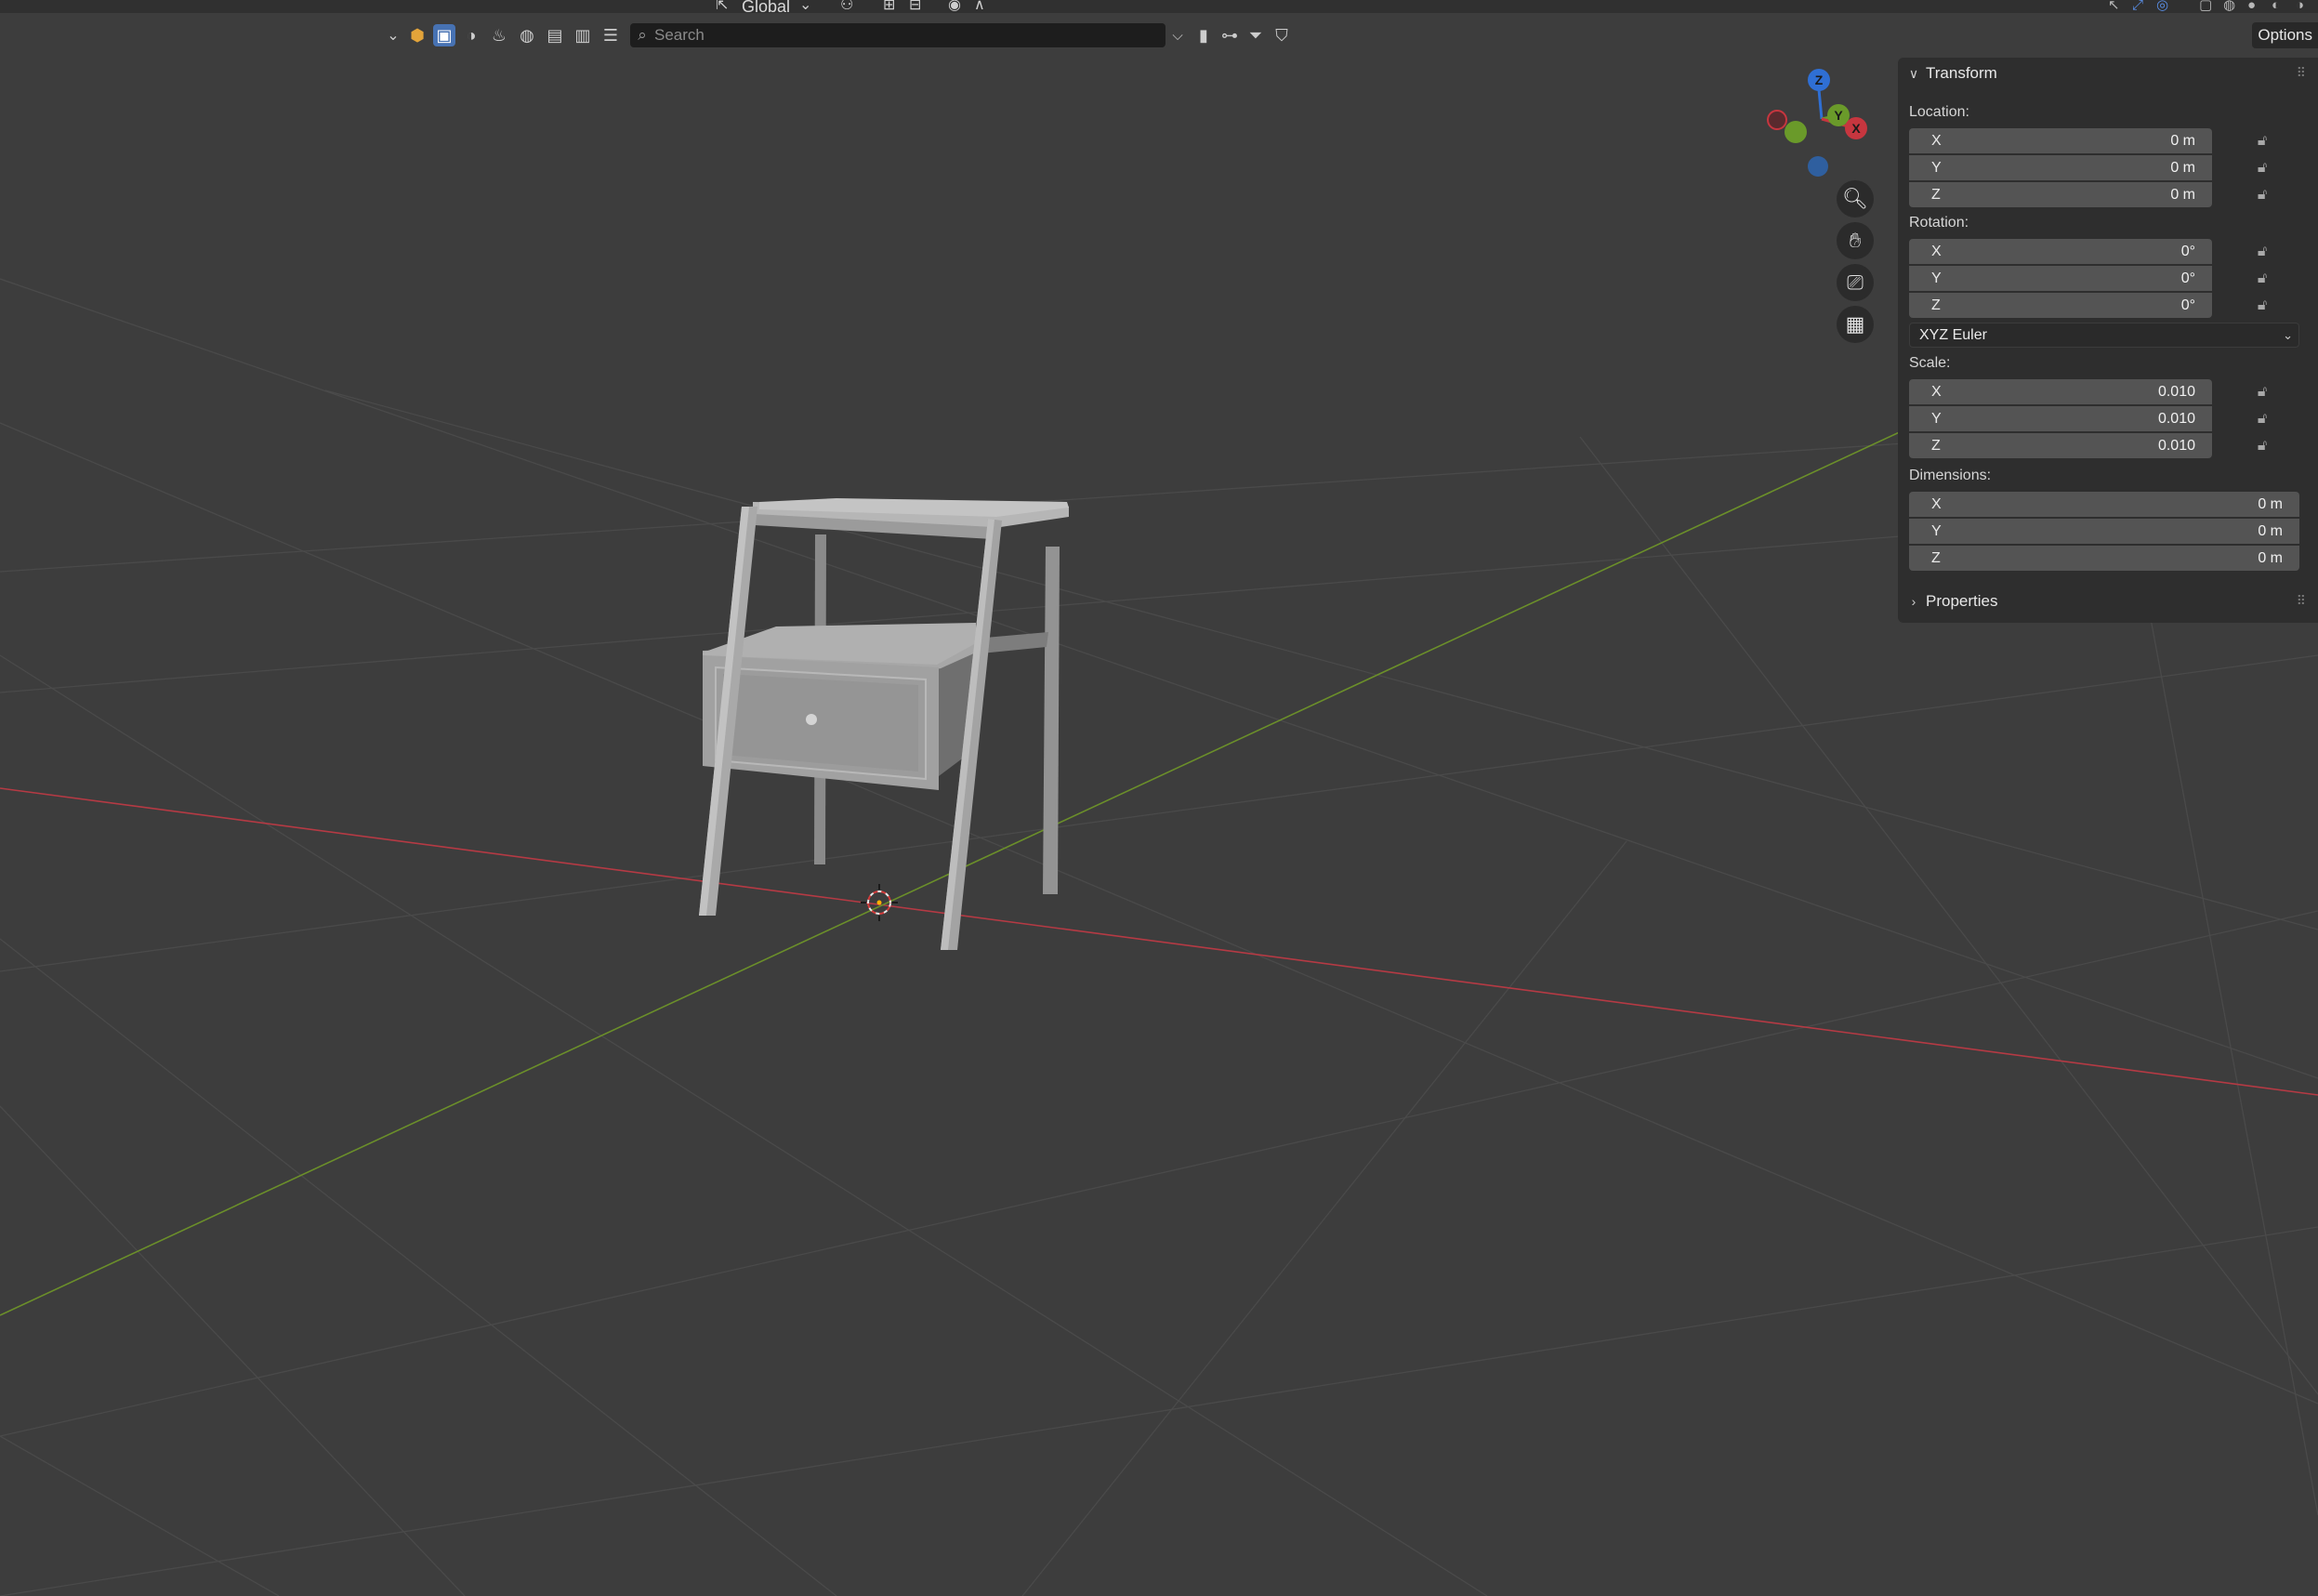 Image resolution: width=2318 pixels, height=1596 pixels. I want to click on transform-panel-title: Transform, so click(1961, 73).